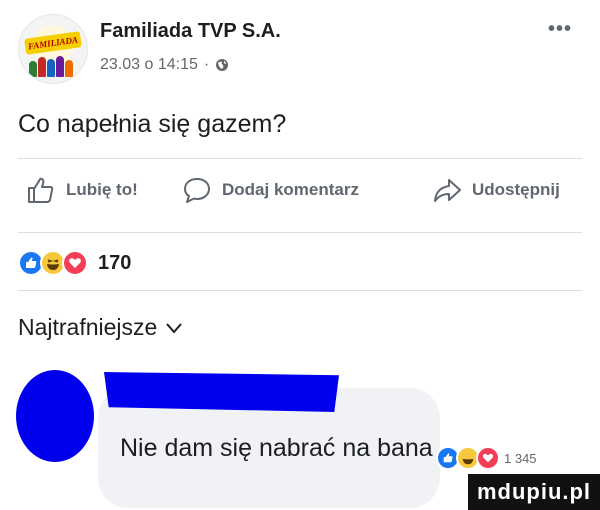  Describe the element at coordinates (102, 189) in the screenshot. I see `like-label: Lubię to!` at that location.